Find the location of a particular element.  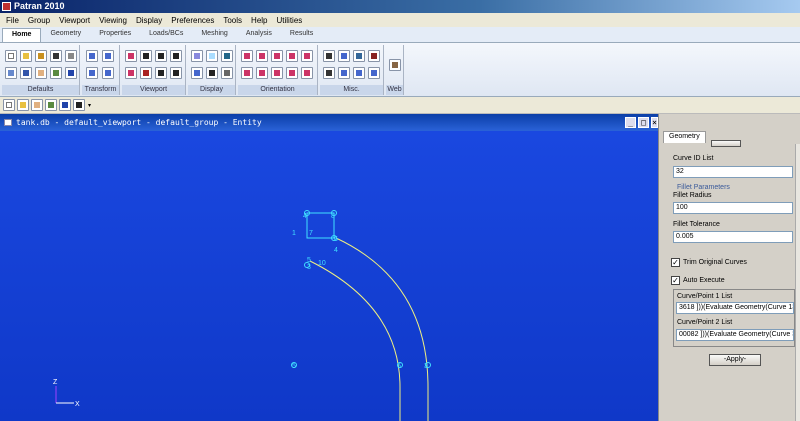

top-view-icon is located at coordinates (277, 56).